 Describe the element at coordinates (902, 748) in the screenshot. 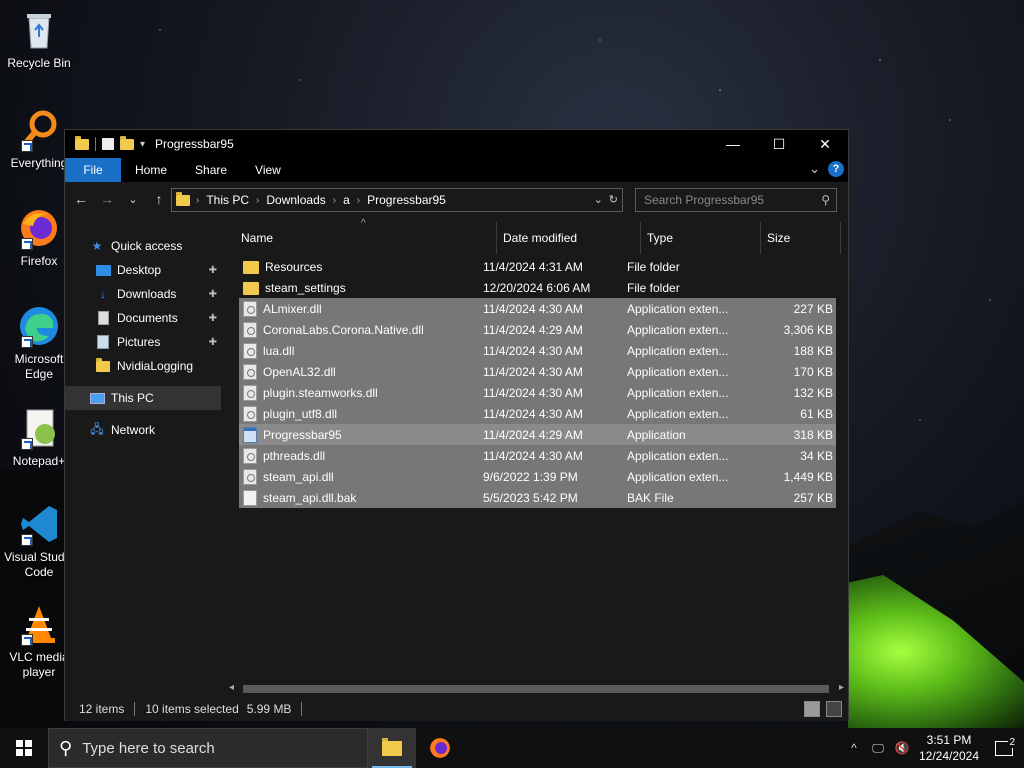

I see `volume-muted-icon: 🔇` at that location.